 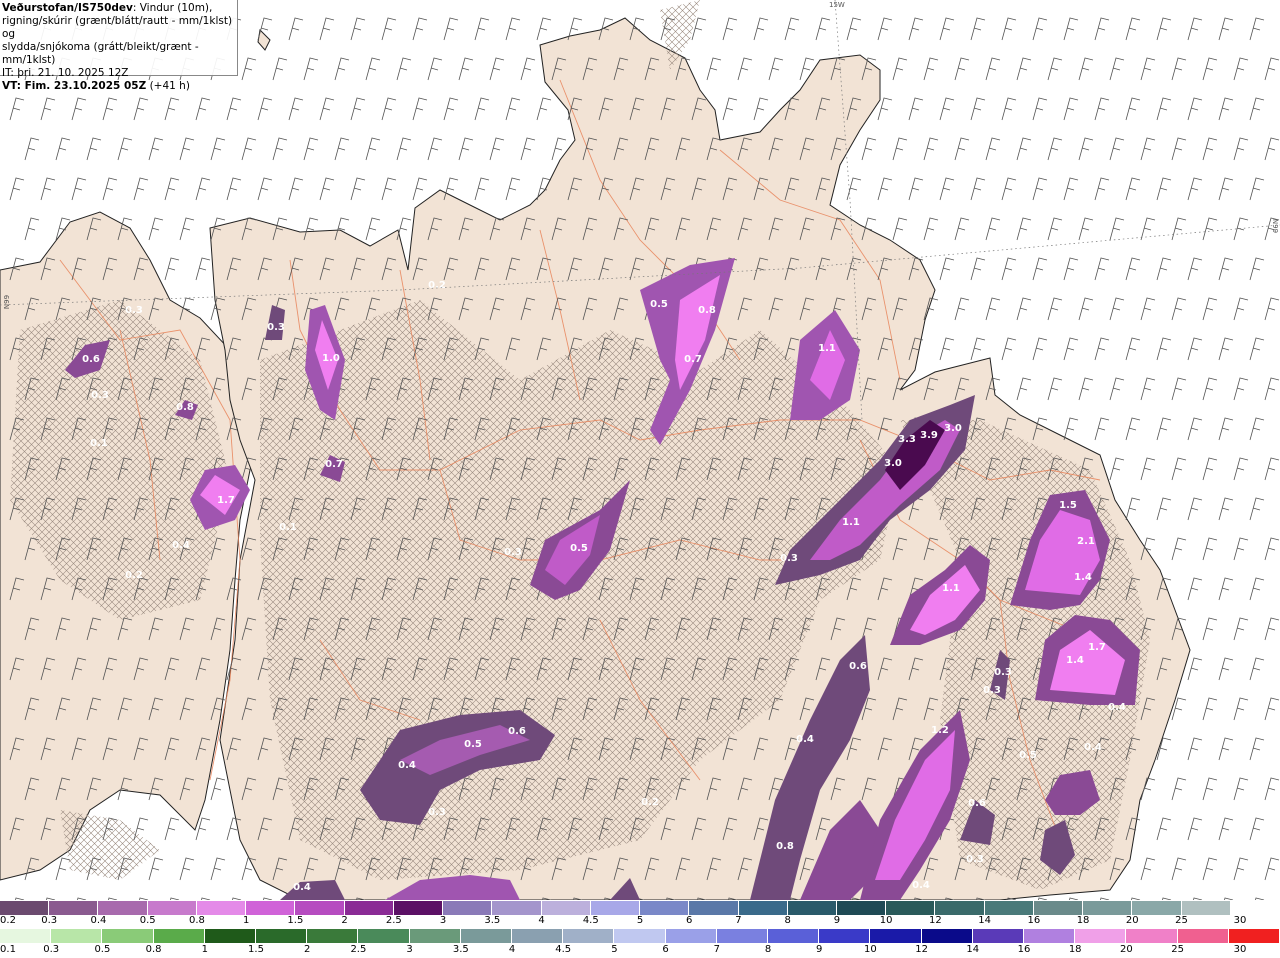 What do you see at coordinates (665, 949) in the screenshot?
I see `legend-label: 6` at bounding box center [665, 949].